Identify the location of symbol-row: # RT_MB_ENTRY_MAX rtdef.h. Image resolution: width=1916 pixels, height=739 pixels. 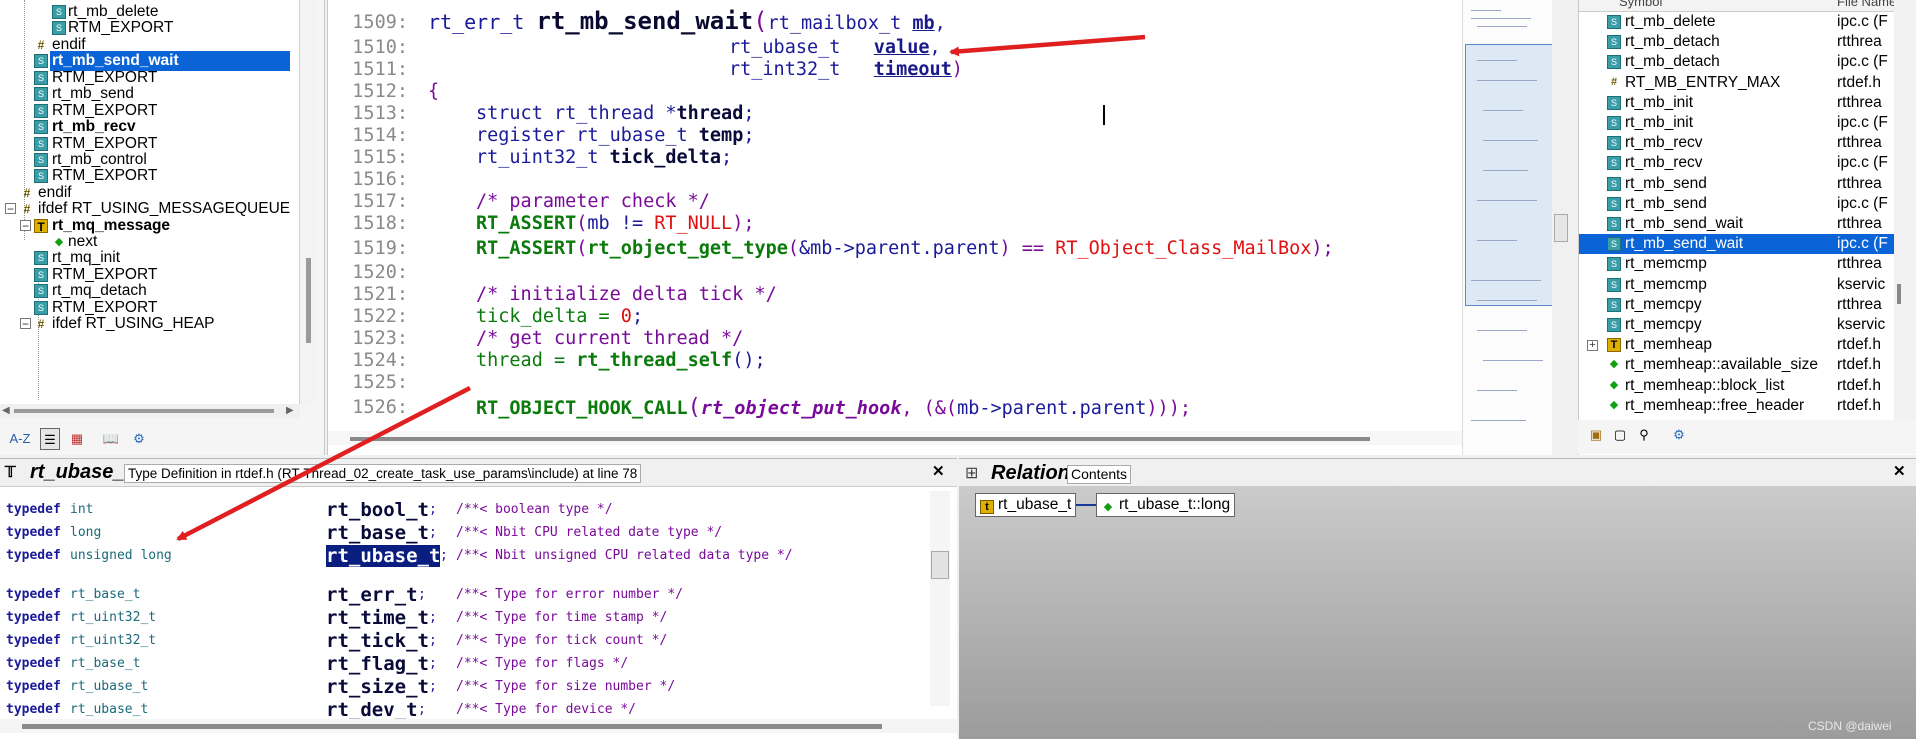
(1747, 83).